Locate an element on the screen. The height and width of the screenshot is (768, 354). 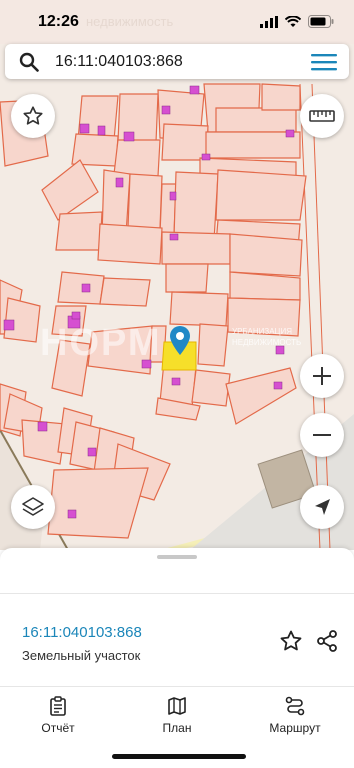
tab-route-label: Маршрут is located at coordinates (295, 728).